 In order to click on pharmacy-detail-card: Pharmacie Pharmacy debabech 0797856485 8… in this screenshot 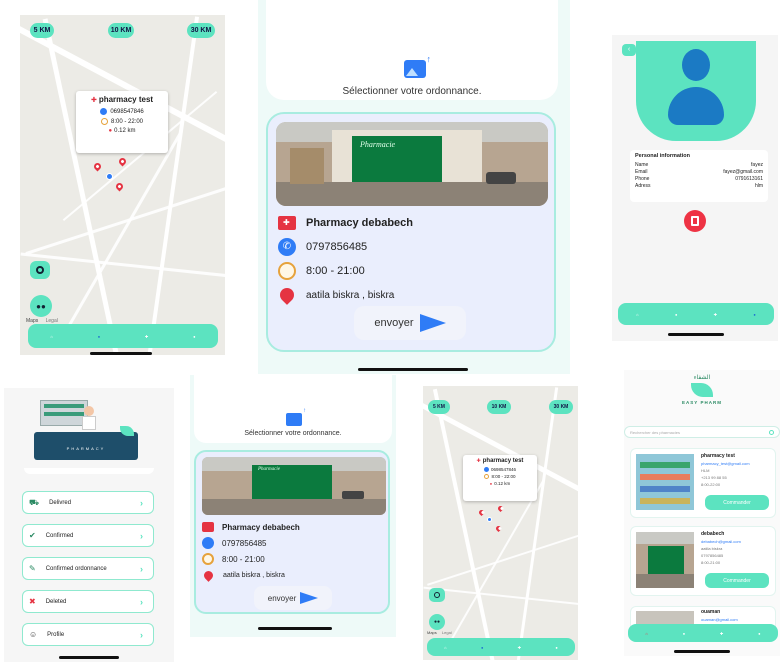, I will do `click(292, 532)`.